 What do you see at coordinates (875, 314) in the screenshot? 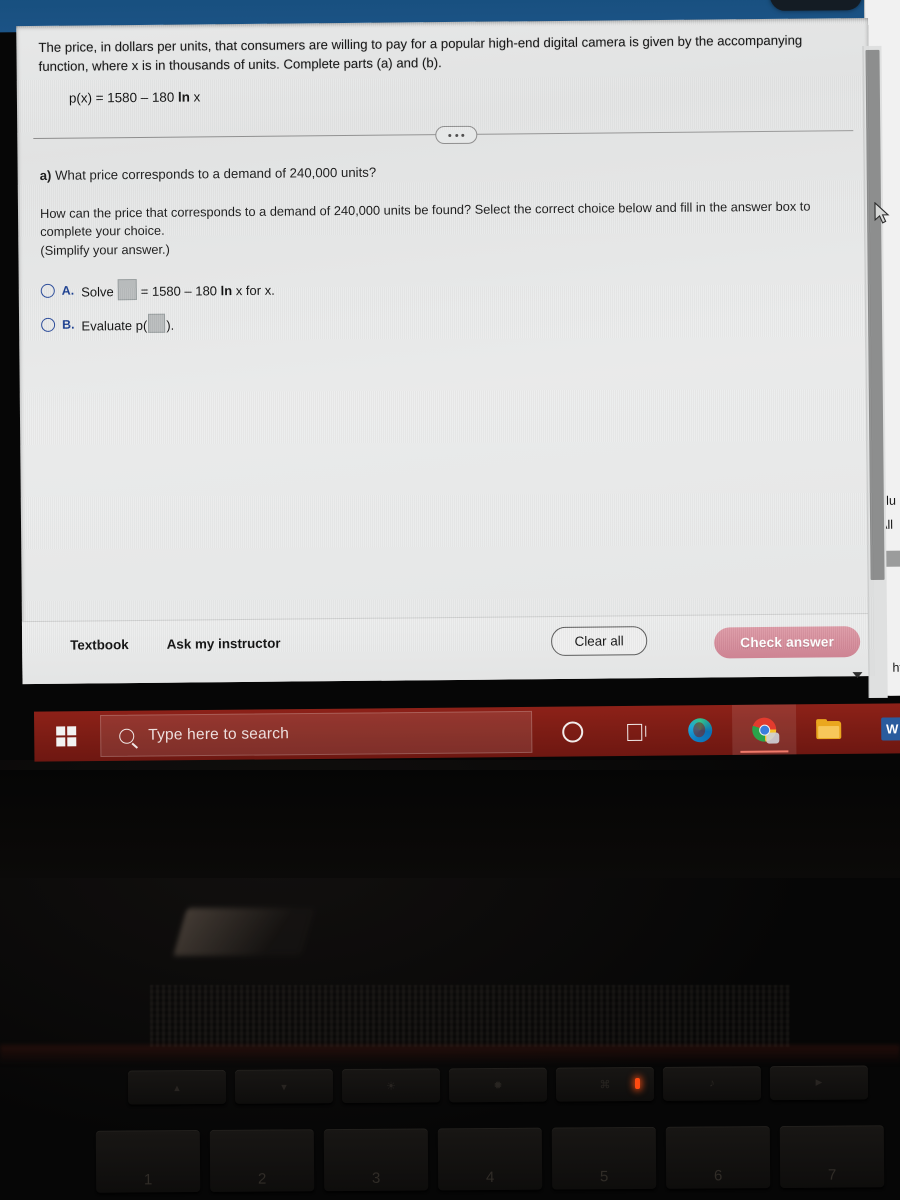
I see `scrollbar-thumb` at bounding box center [875, 314].